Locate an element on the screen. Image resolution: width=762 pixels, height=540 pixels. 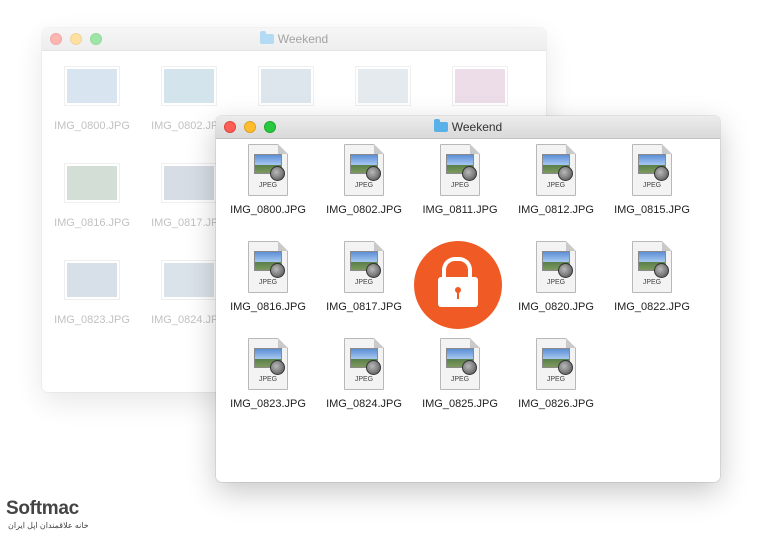
file-name: IMG_0822.JPG is located at coordinates (652, 307).